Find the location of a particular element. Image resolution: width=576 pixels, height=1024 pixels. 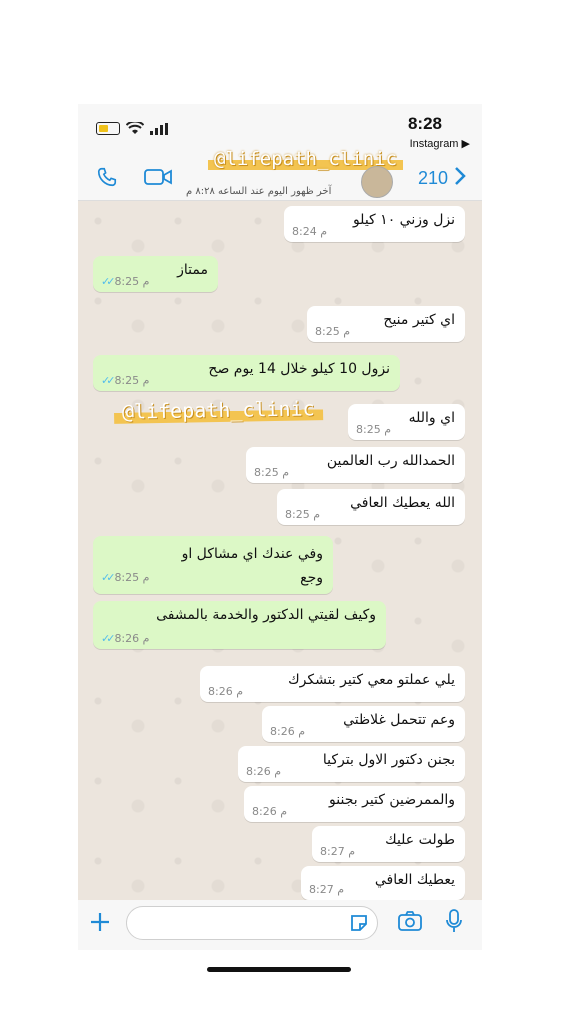

avatar is located at coordinates (377, 182).